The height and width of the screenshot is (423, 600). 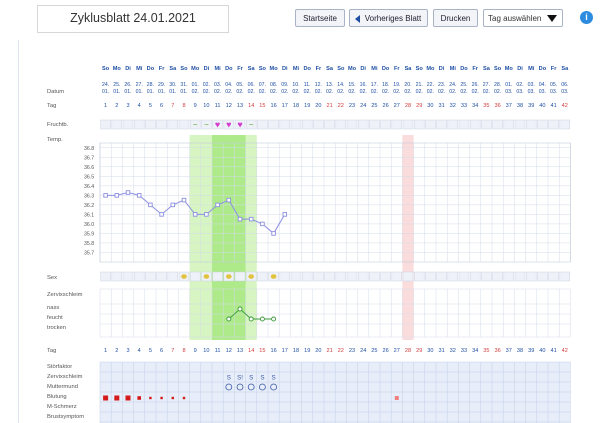 I want to click on sprout-icon: ~, so click(x=206, y=125).